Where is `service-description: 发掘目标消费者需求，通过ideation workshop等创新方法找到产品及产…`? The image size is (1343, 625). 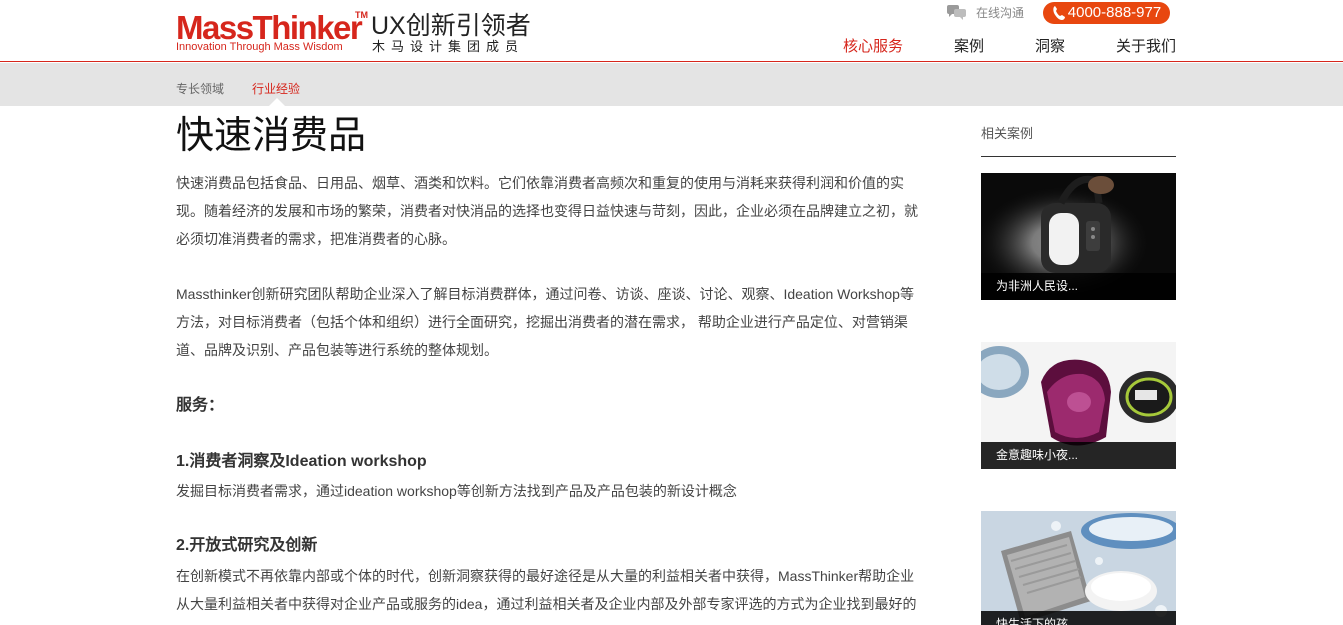 service-description: 发掘目标消费者需求，通过ideation workshop等创新方法找到产品及产… is located at coordinates (456, 491).